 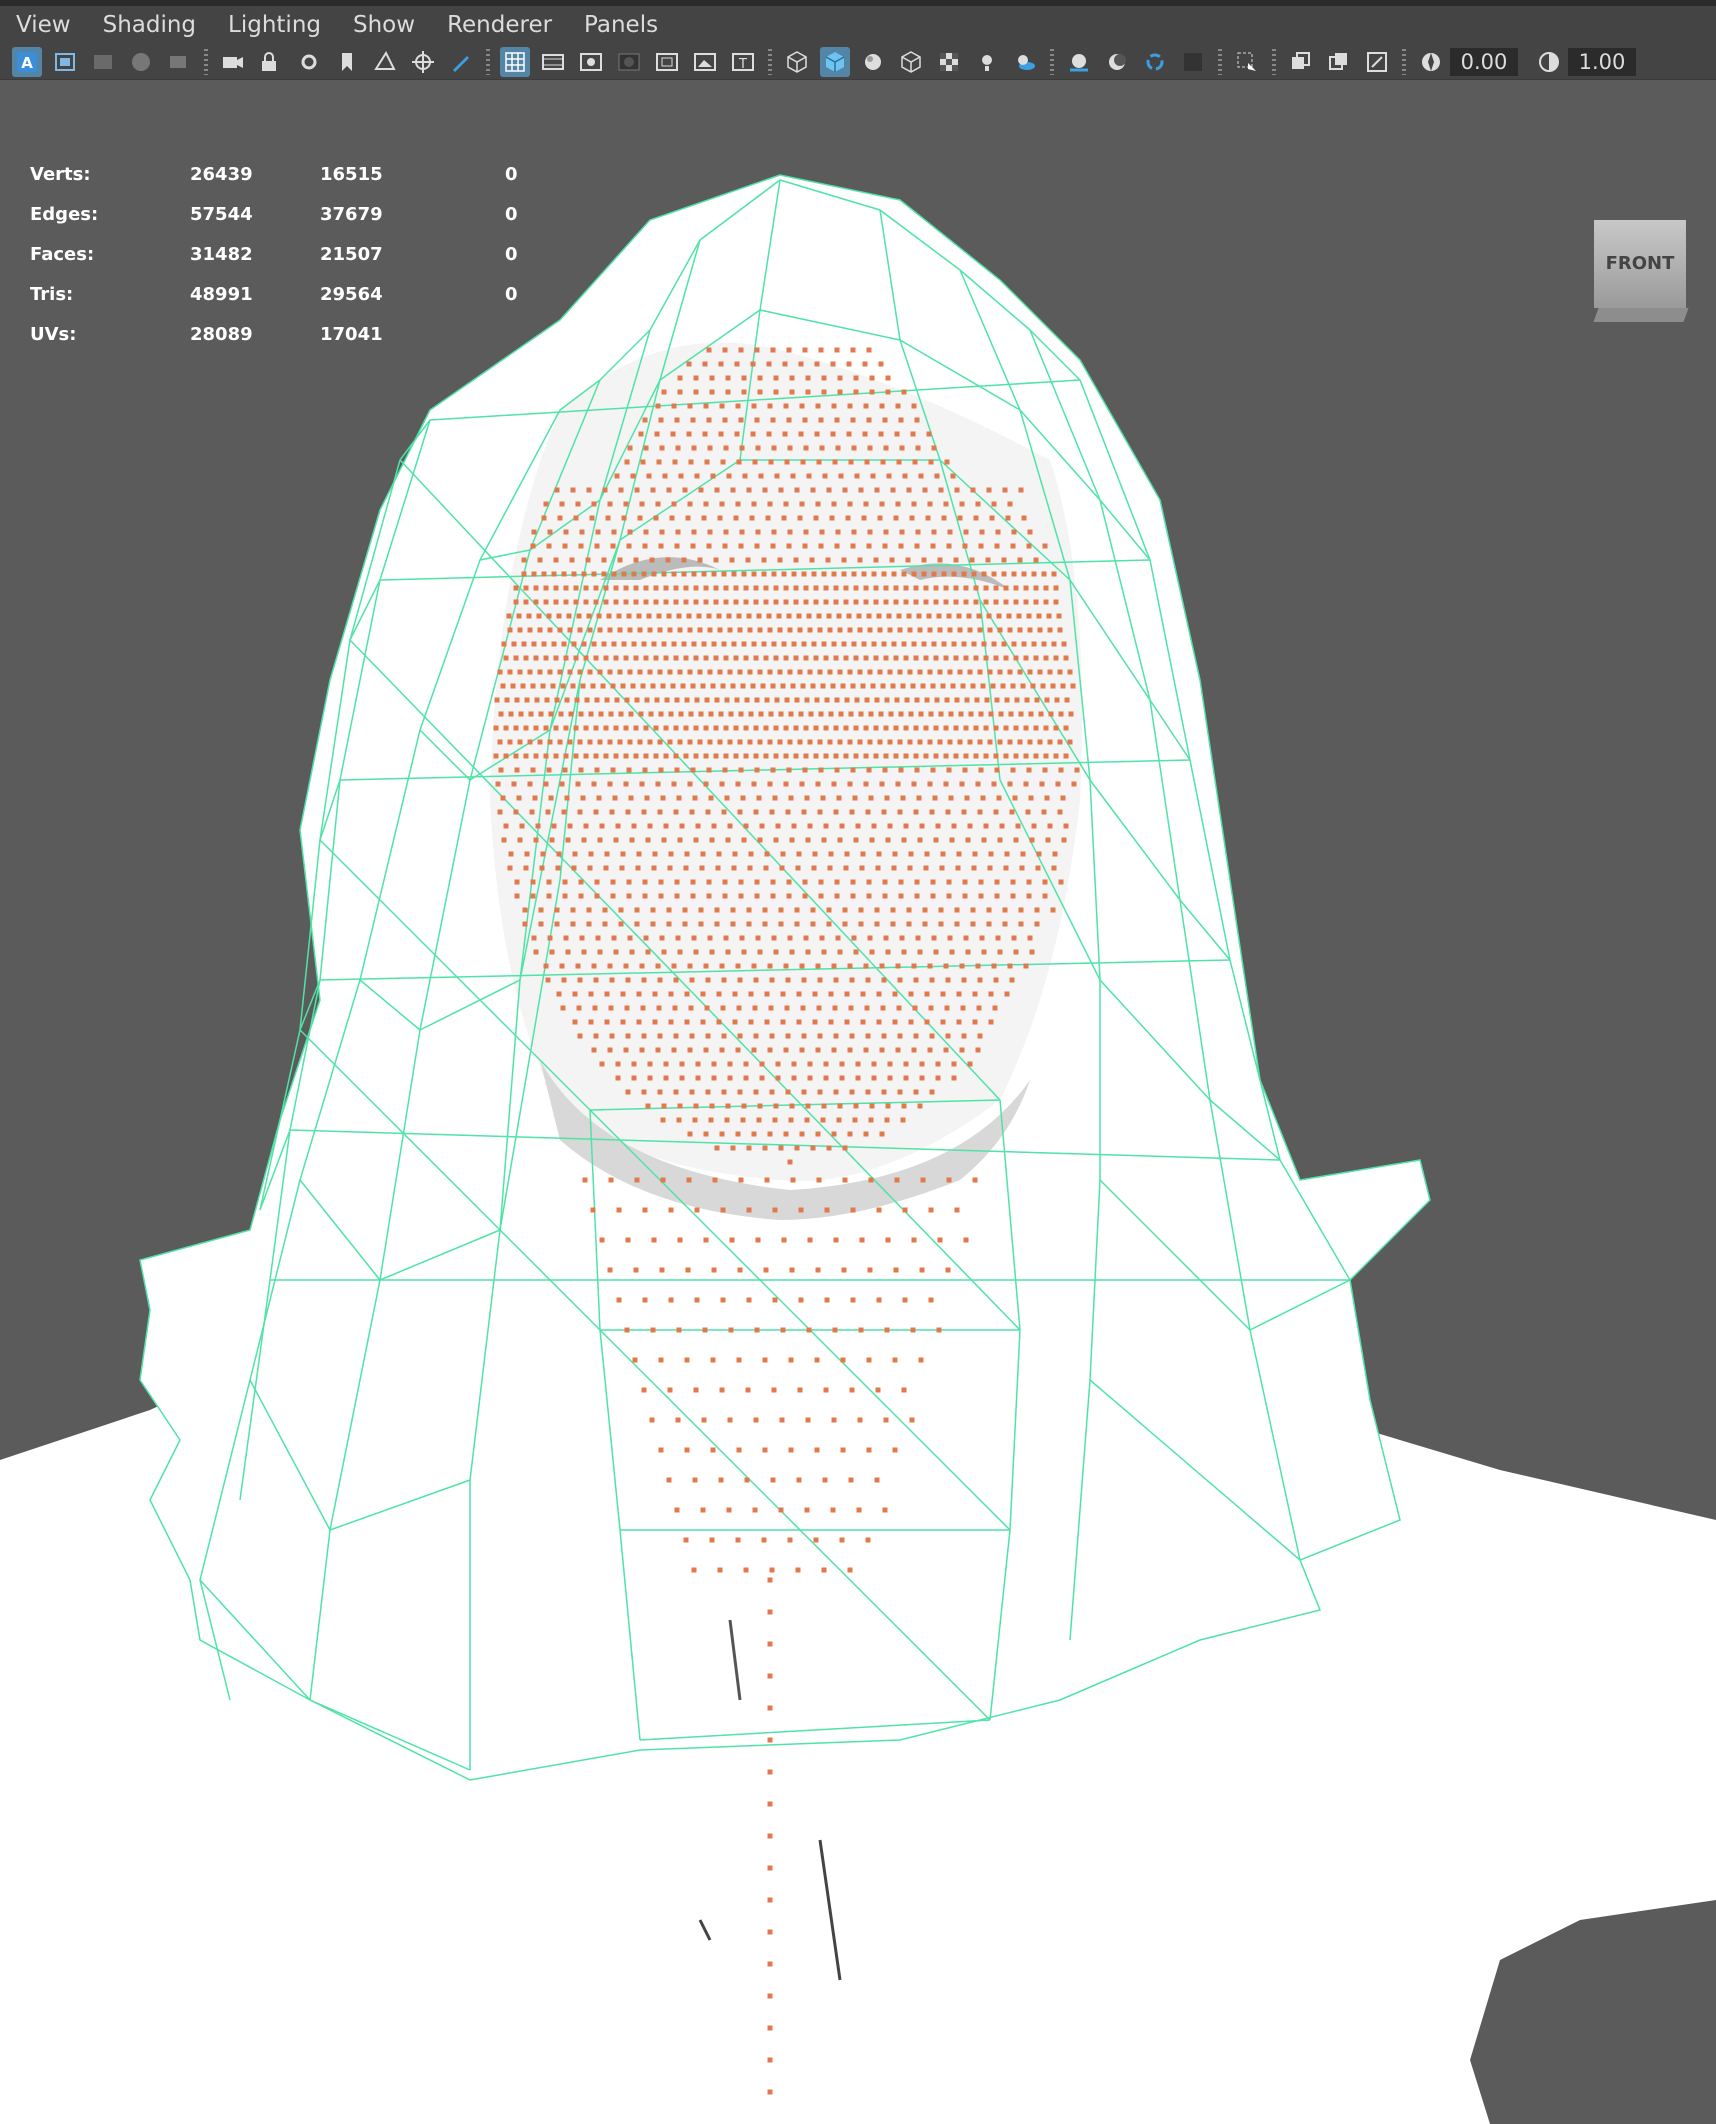 I want to click on film-gate-icon, so click(x=553, y=62).